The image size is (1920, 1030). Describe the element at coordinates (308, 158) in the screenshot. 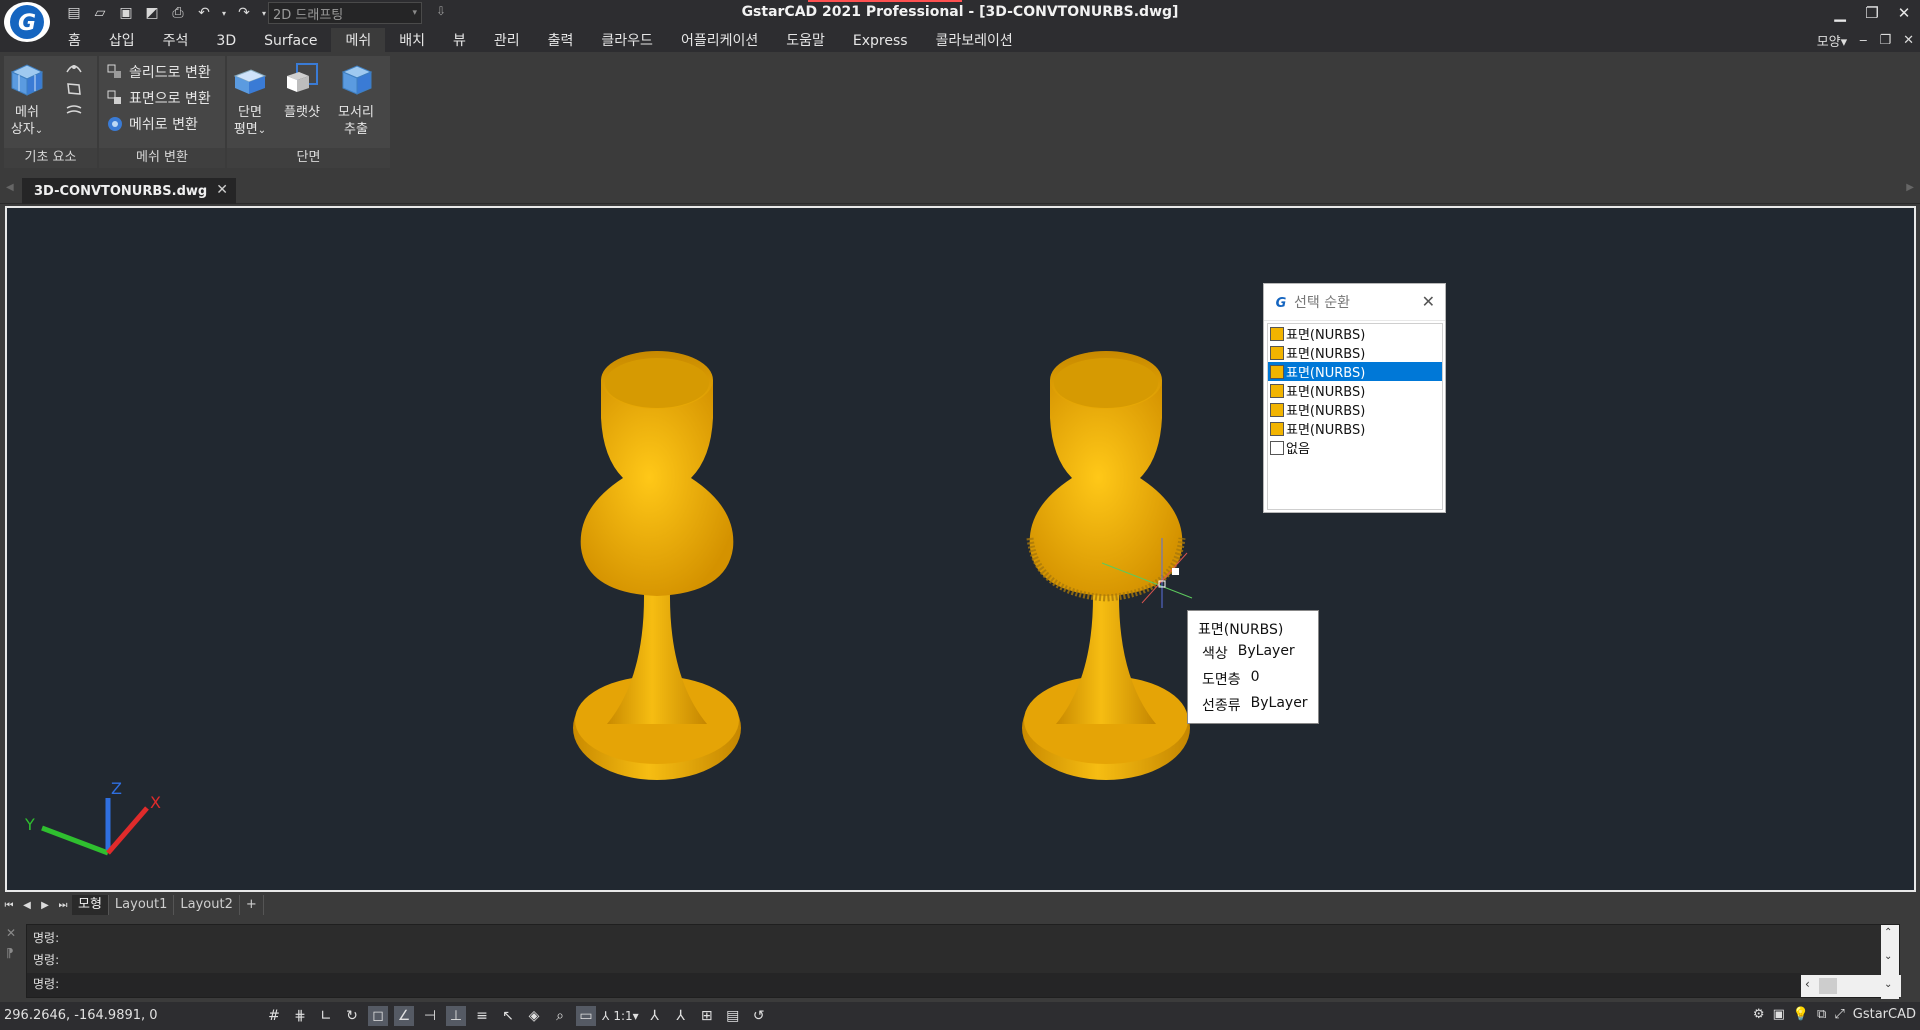

I see `panel-title-section: 단면` at that location.